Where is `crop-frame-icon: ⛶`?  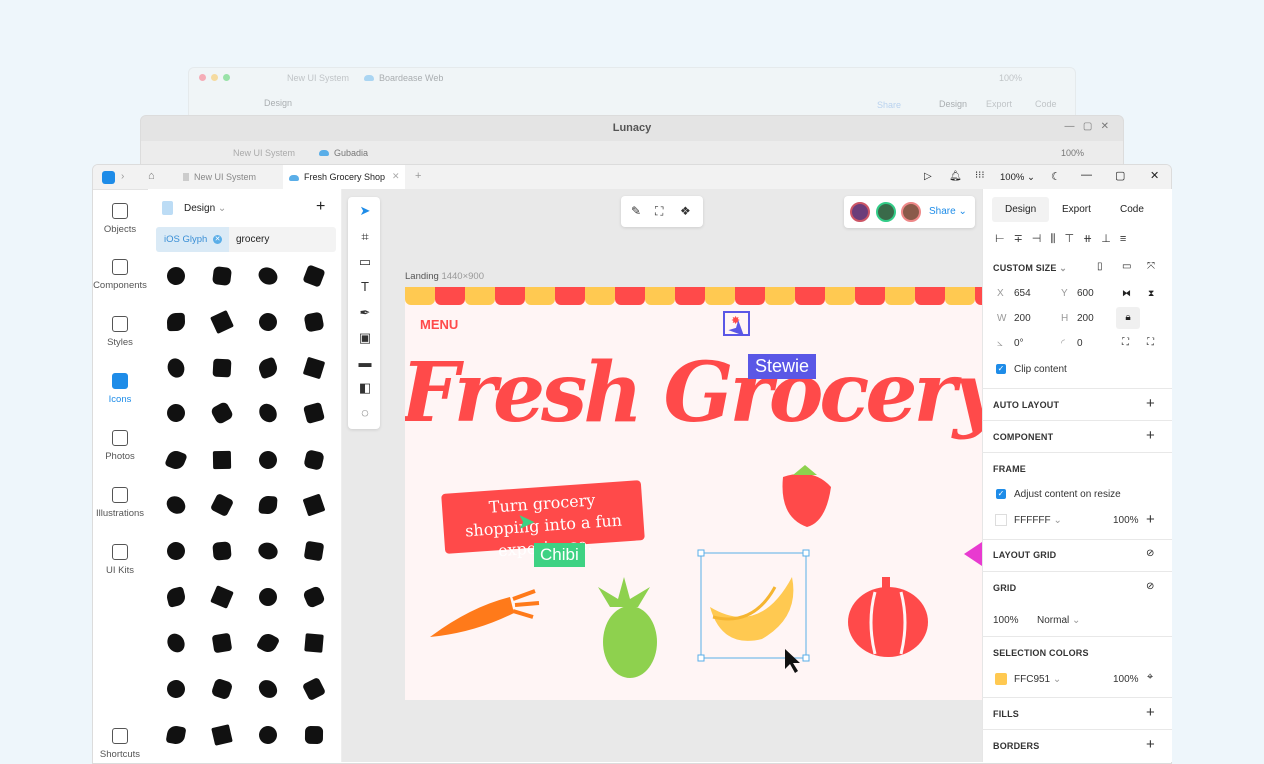
crop-frame-icon: ⛶ is located at coordinates (659, 211).